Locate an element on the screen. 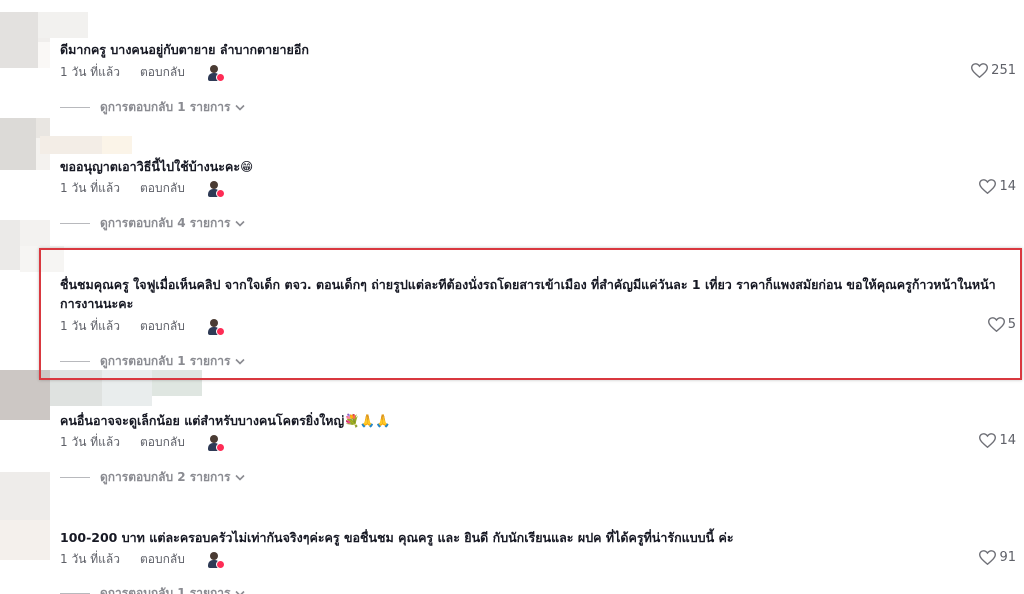 This screenshot has height=594, width=1024. avatar is located at coordinates (25, 496).